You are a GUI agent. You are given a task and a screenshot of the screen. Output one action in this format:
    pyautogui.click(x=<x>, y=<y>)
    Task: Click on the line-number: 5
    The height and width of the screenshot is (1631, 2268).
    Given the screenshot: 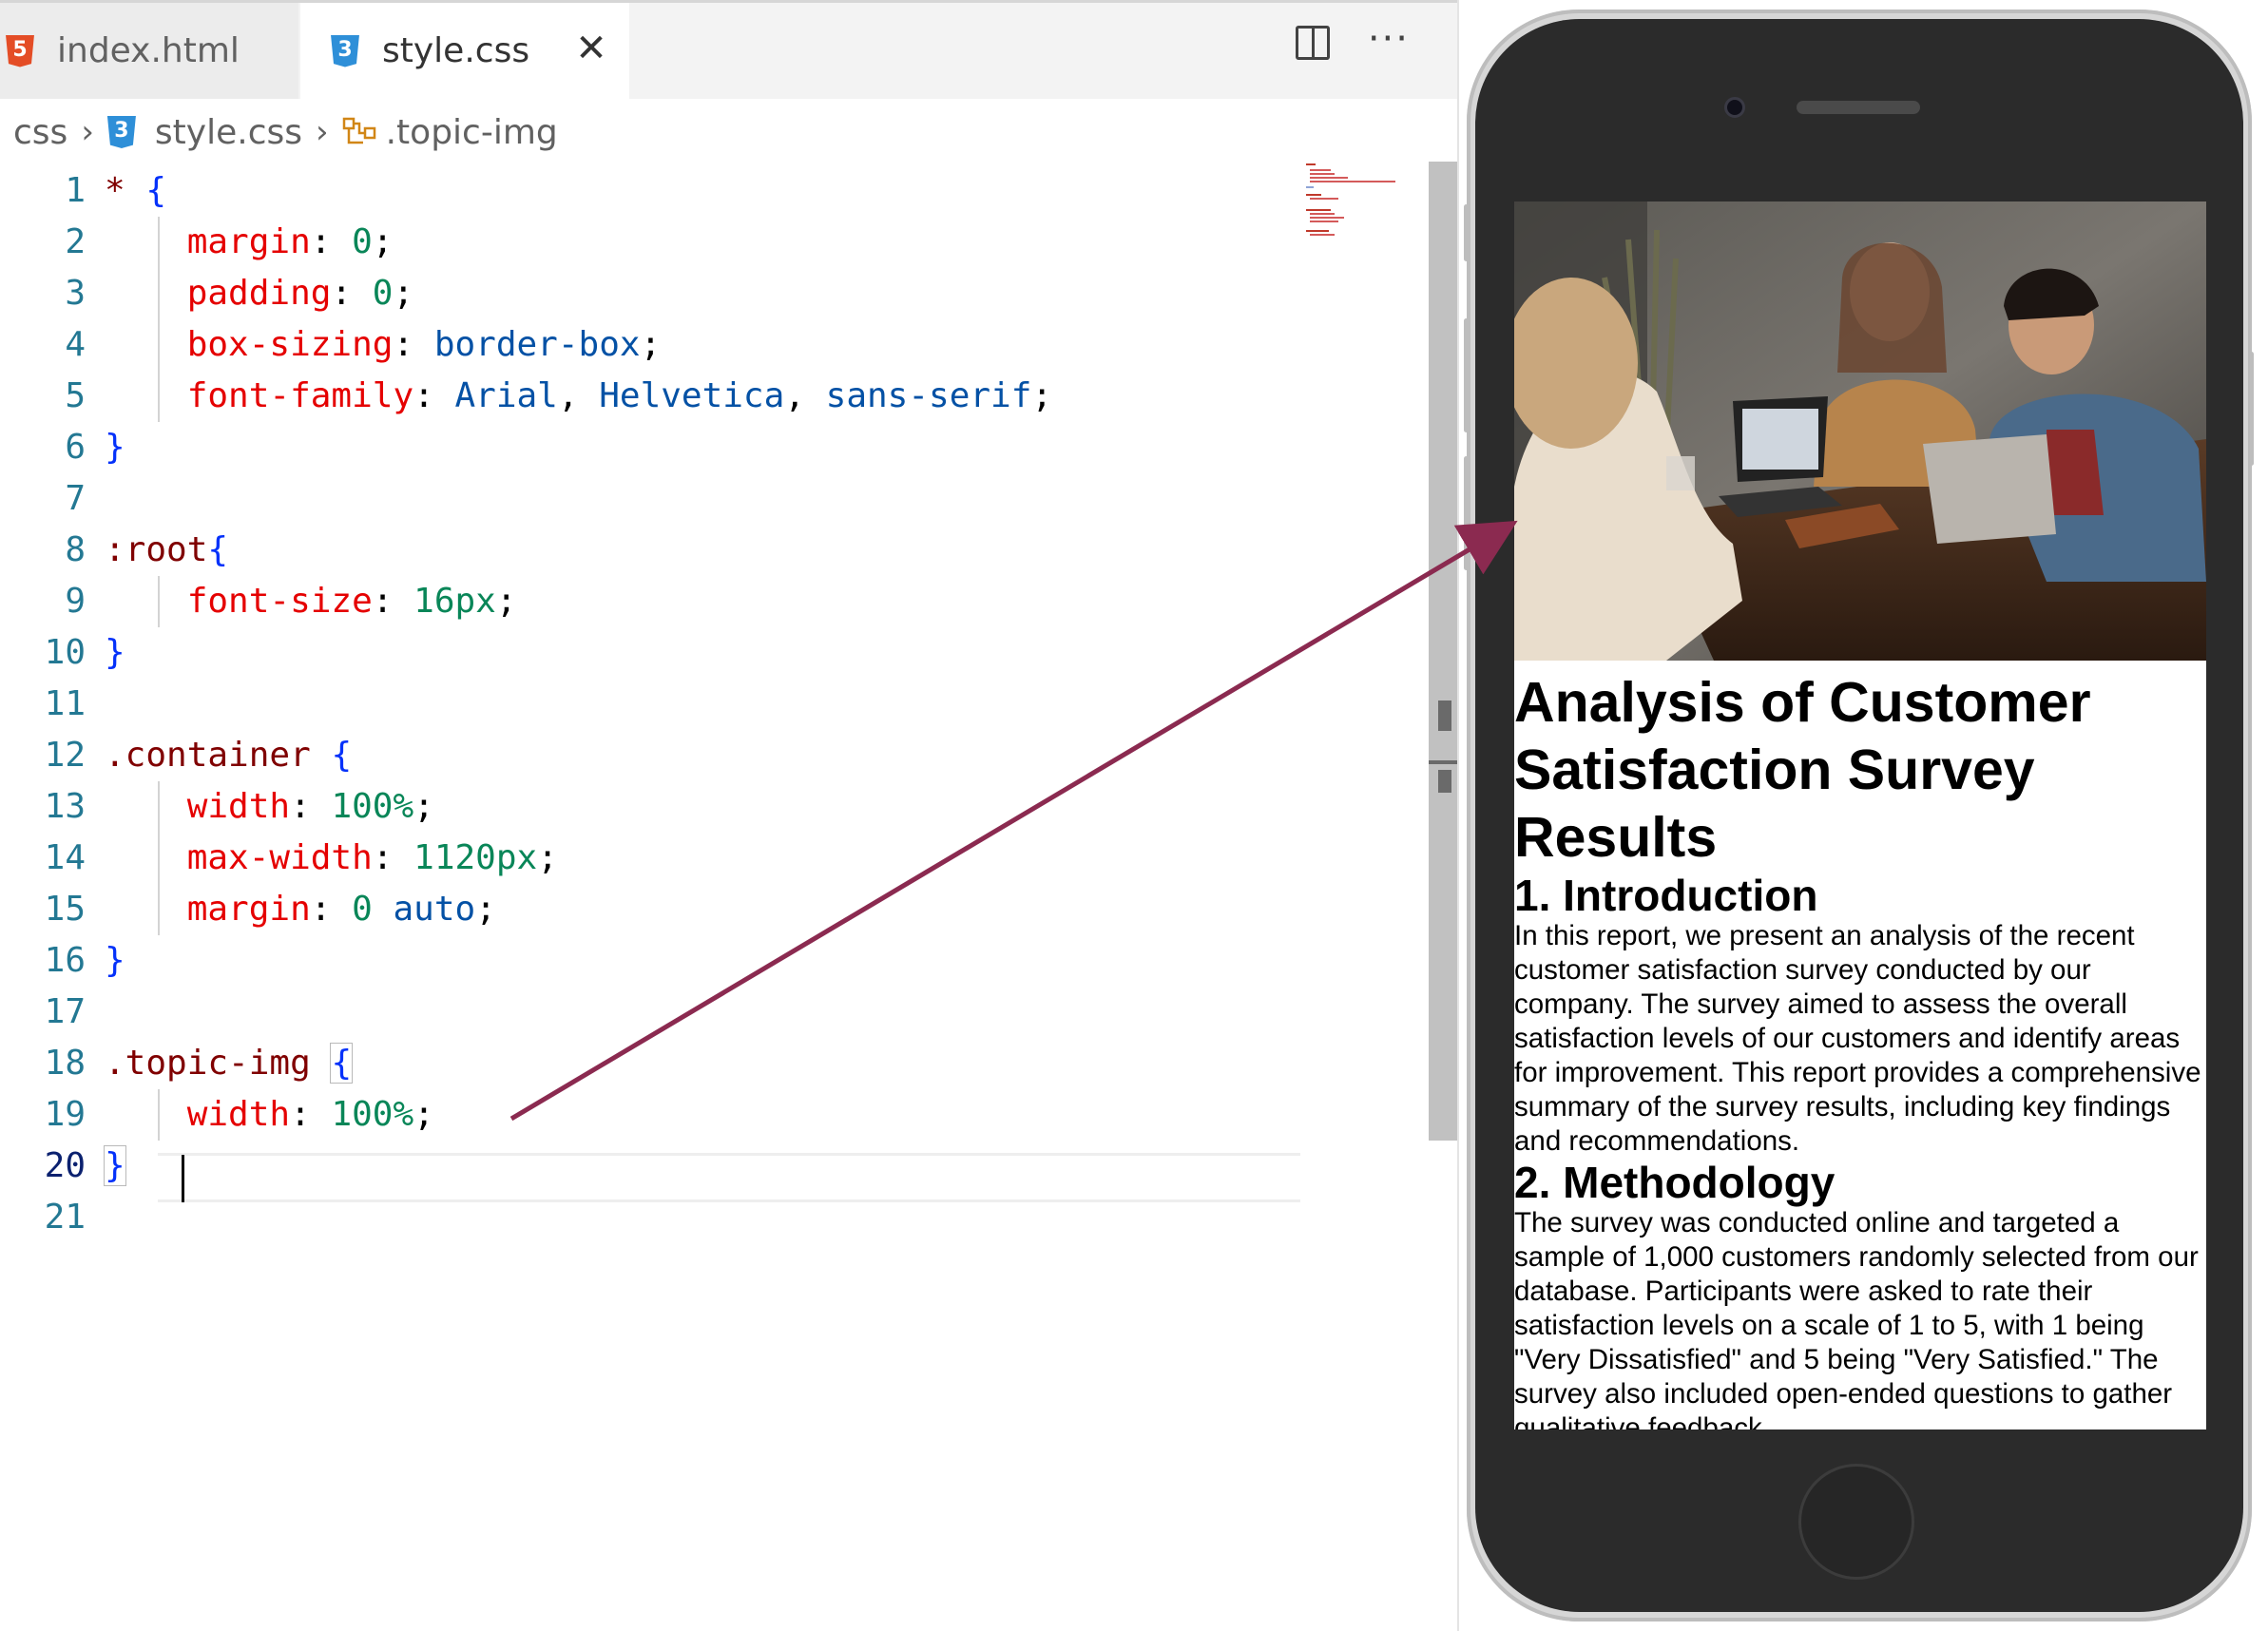 What is the action you would take?
    pyautogui.click(x=75, y=395)
    